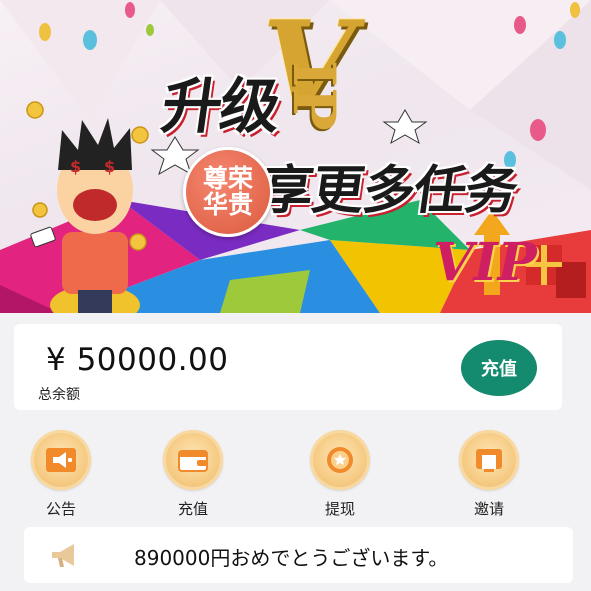  What do you see at coordinates (137, 360) in the screenshot?
I see `balance-amount: ¥ 50000.00` at bounding box center [137, 360].